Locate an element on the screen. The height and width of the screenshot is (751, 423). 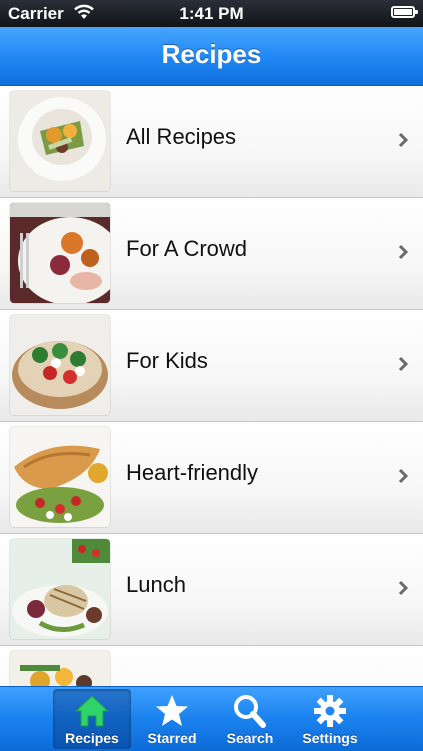
category-row-all-recipes: All Recipes is located at coordinates (211, 142).